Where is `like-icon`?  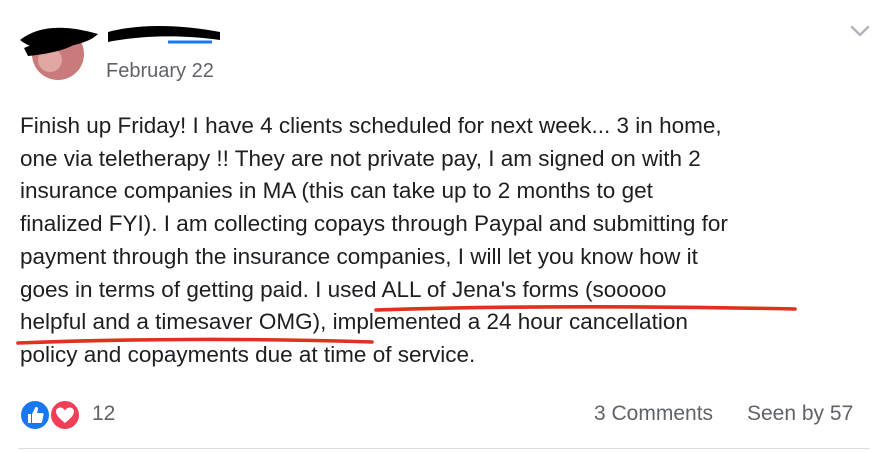 like-icon is located at coordinates (35, 415).